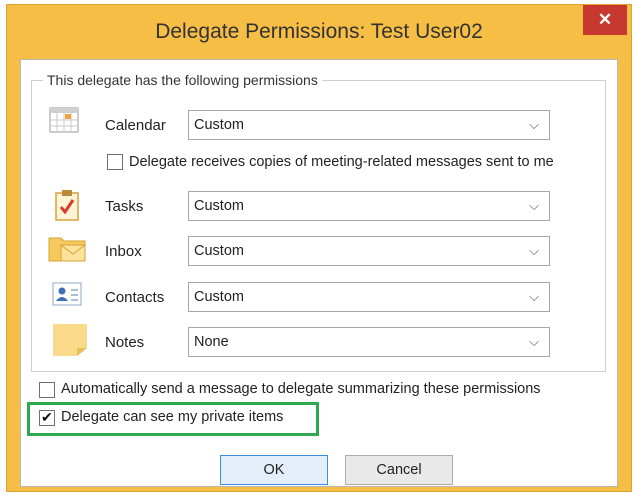 The image size is (640, 498). Describe the element at coordinates (369, 251) in the screenshot. I see `inbox-permission-select: Custom ⌵` at that location.